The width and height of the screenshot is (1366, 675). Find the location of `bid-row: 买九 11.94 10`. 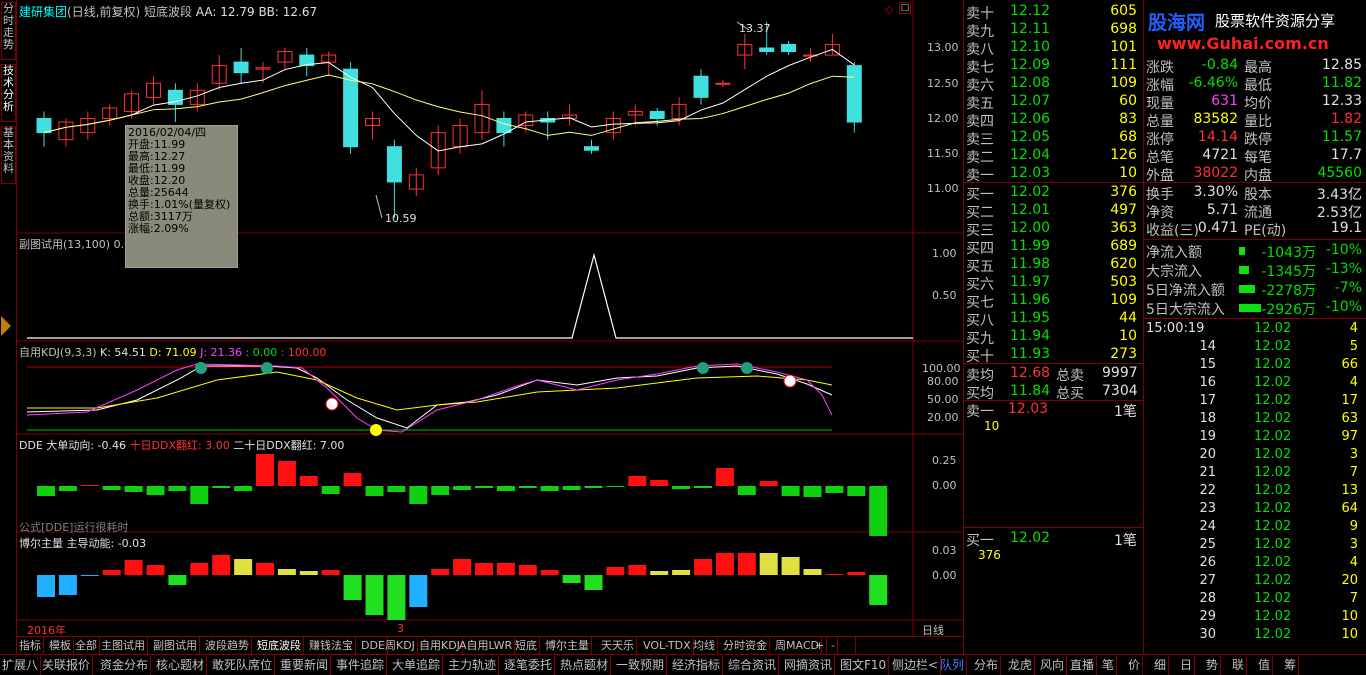

bid-row: 买九 11.94 10 is located at coordinates (1053, 337).